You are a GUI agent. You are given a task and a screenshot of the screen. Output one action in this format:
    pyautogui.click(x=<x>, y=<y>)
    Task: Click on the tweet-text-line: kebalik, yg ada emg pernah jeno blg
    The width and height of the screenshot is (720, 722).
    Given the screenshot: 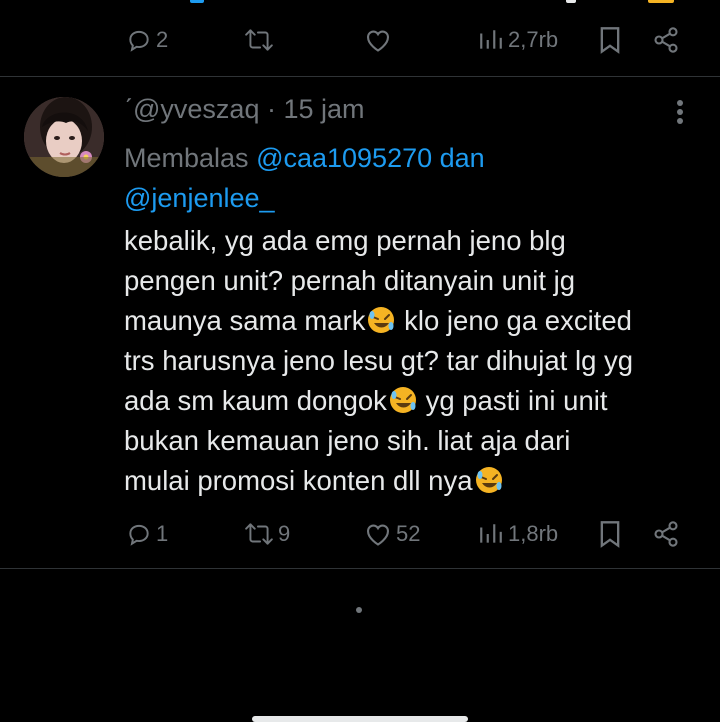 What is the action you would take?
    pyautogui.click(x=345, y=240)
    